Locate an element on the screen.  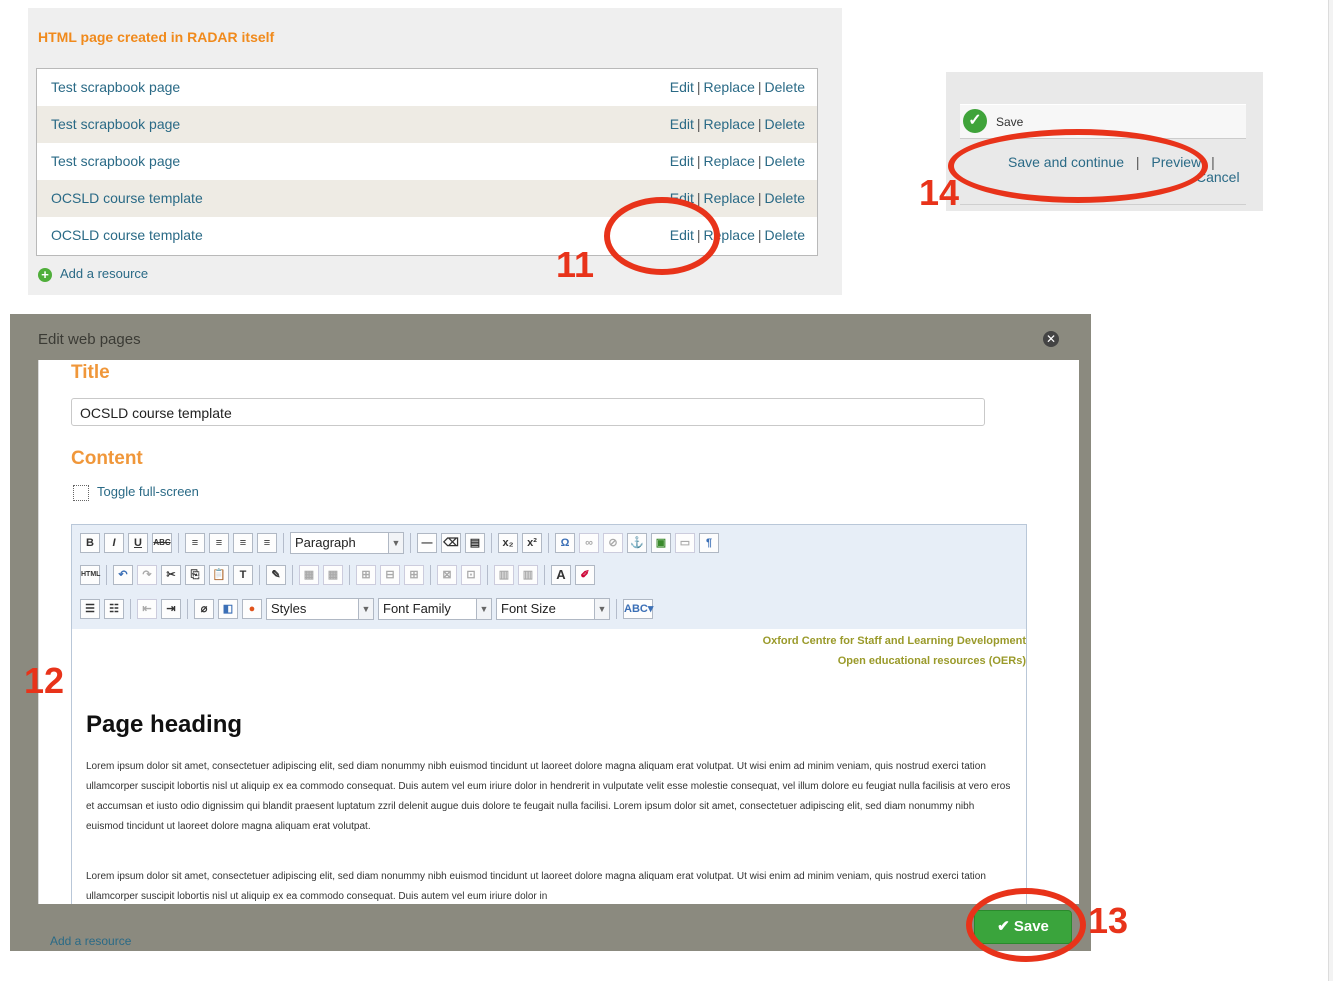
annotation-11: 11 is located at coordinates (575, 264).